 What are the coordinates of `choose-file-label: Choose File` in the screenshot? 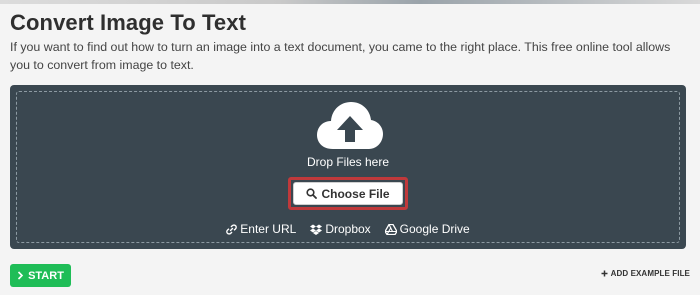 It's located at (355, 193).